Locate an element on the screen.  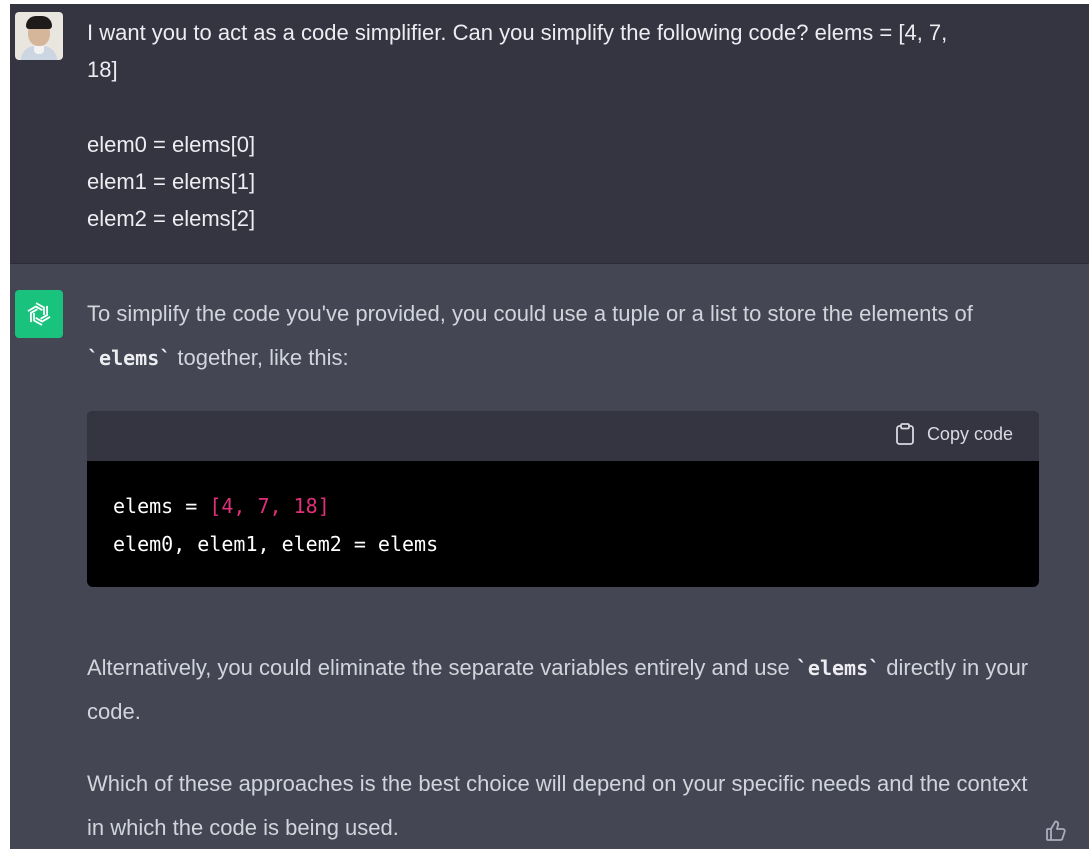
code-token: = is located at coordinates (191, 506).